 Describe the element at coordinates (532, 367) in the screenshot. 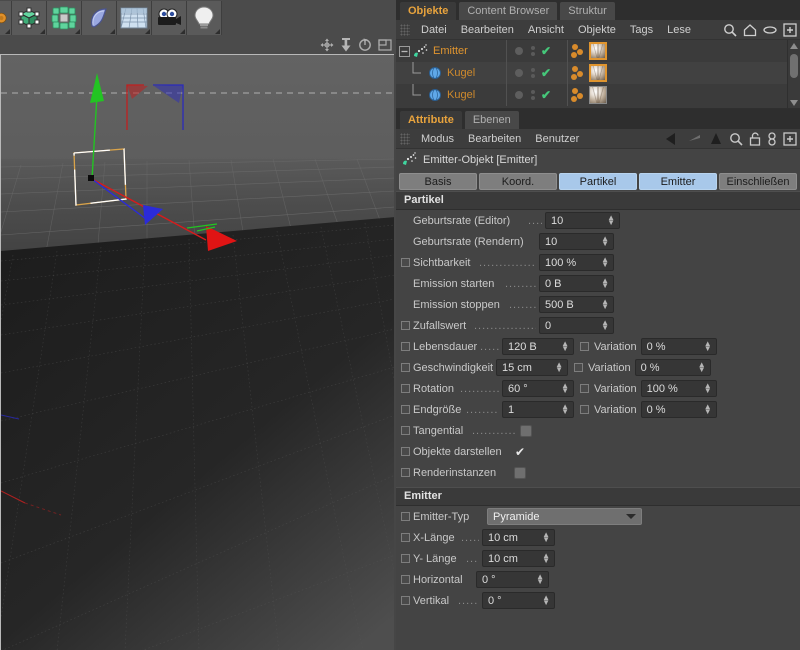

I see `spinner-geschwindigkeit: 15 cm ▲ ▼` at that location.